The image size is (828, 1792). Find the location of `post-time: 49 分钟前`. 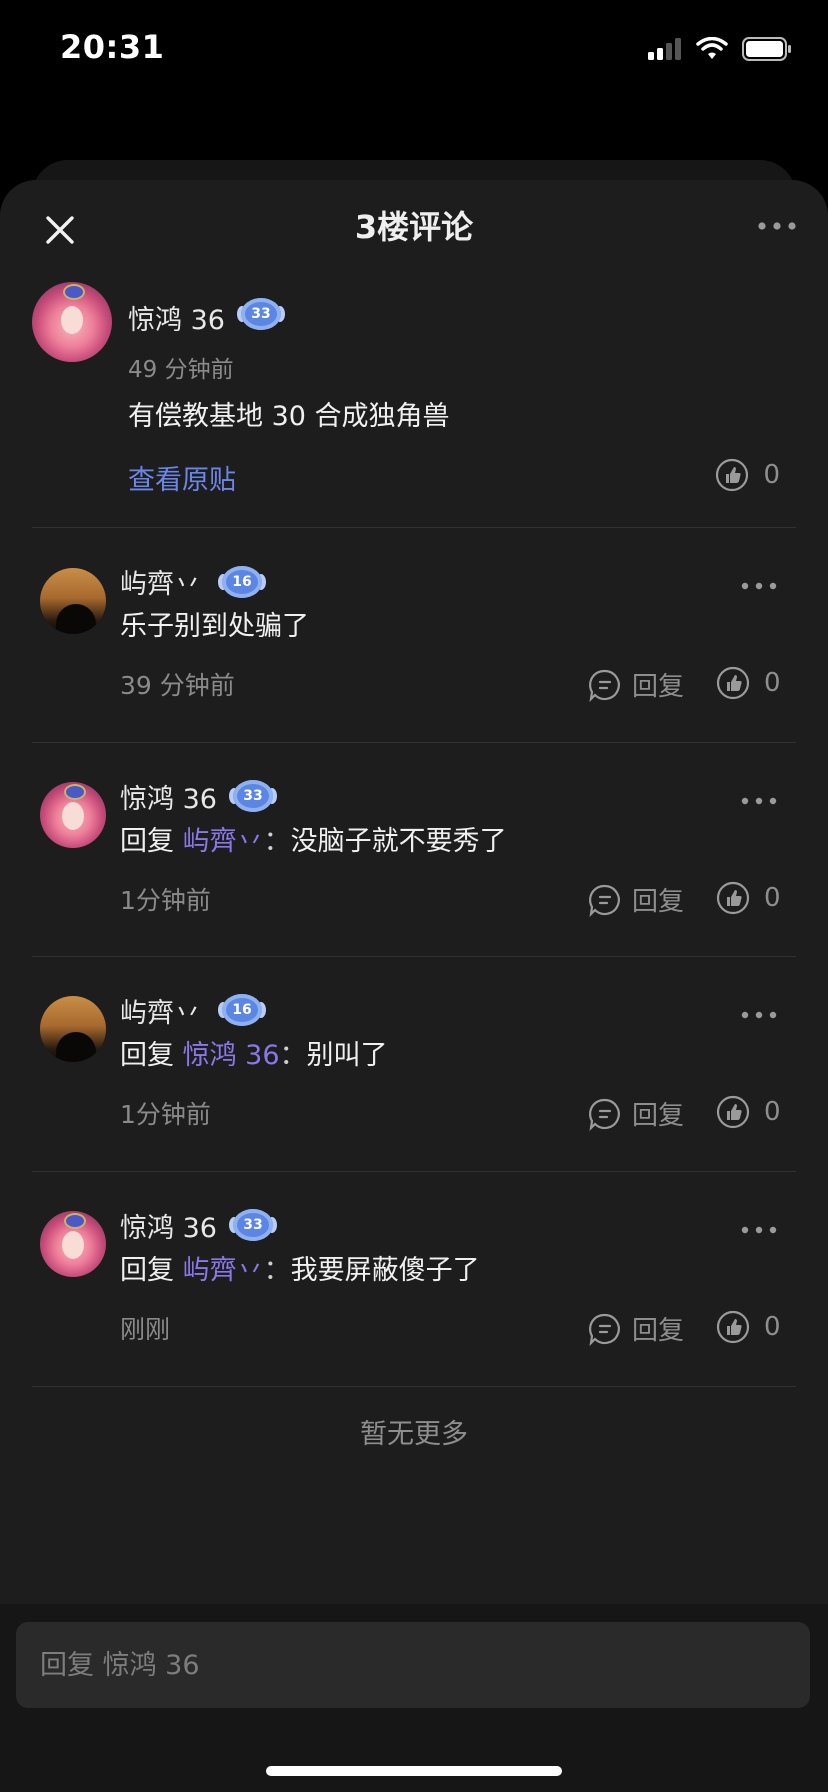

post-time: 49 分钟前 is located at coordinates (181, 370).